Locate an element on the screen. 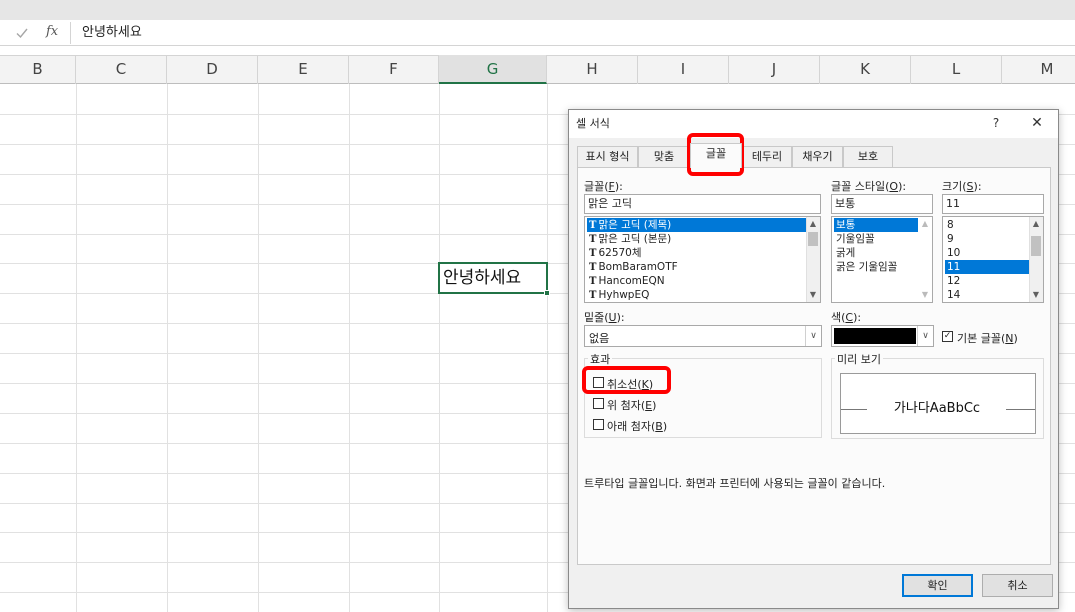  font-size-label: 크기(S): is located at coordinates (962, 186).